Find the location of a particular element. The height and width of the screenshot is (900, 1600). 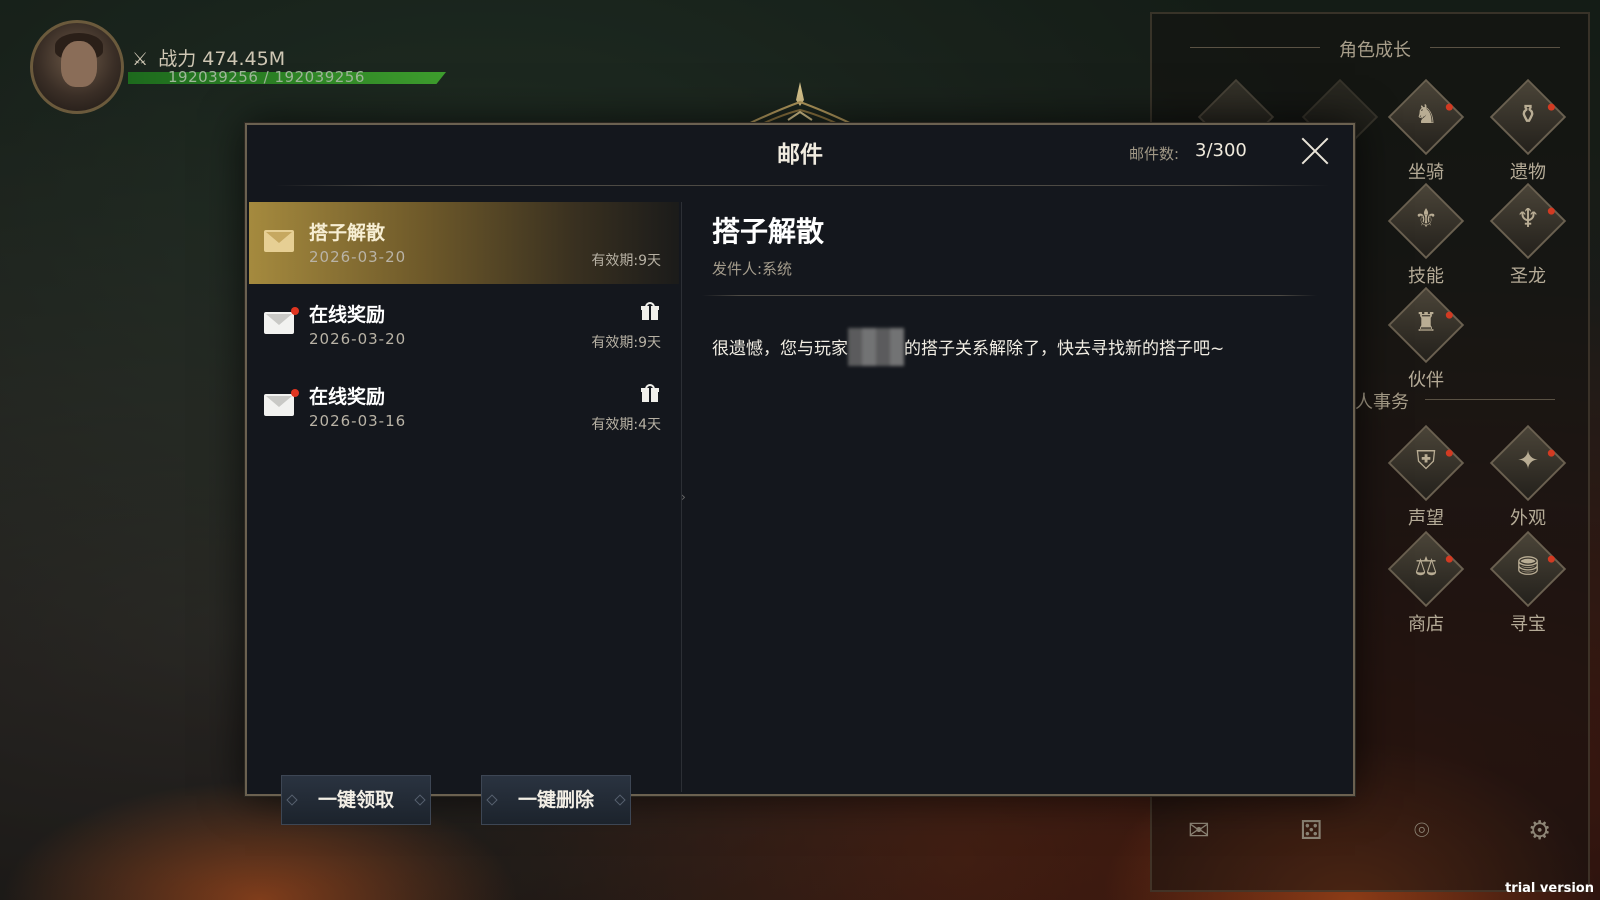

settings-icon: ⚙ is located at coordinates (1539, 831).